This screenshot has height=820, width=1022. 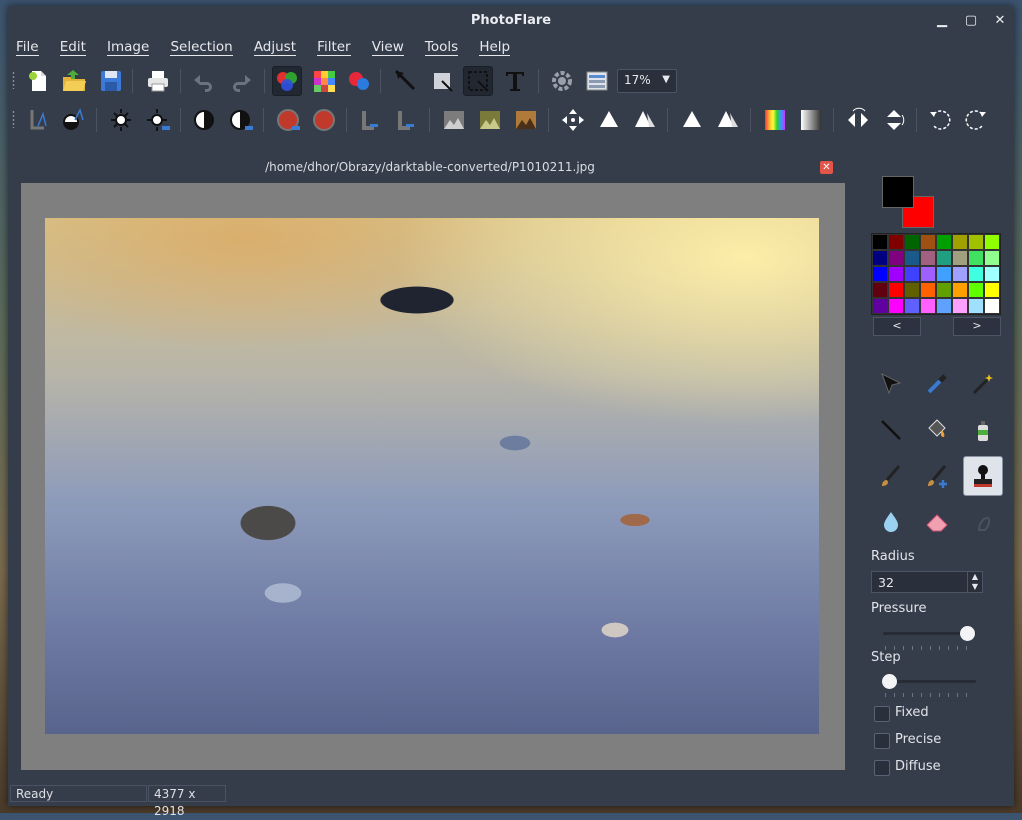 I want to click on layers-icon, so click(x=597, y=81).